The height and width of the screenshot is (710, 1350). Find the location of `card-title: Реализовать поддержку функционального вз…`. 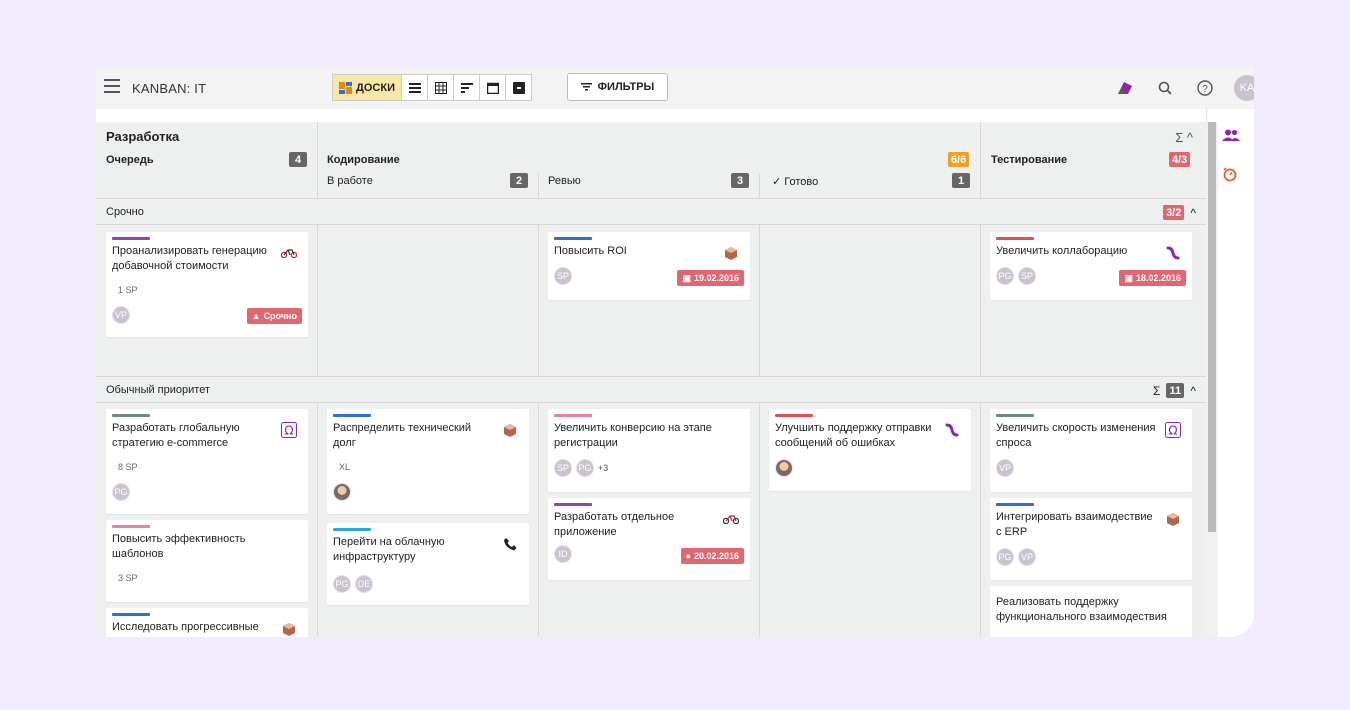

card-title: Реализовать поддержку функционального вз… is located at coordinates (1081, 609).